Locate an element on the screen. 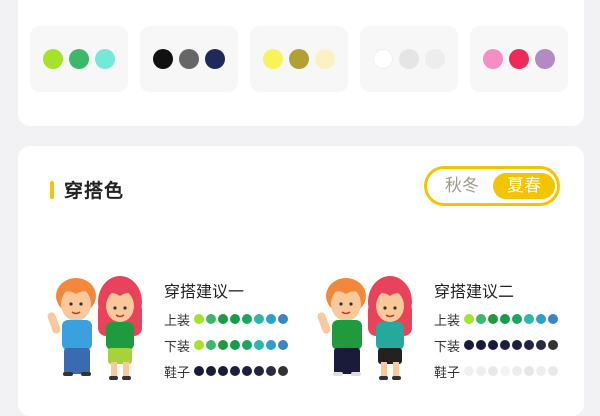 The image size is (600, 416). section-accent-bar is located at coordinates (52, 190).